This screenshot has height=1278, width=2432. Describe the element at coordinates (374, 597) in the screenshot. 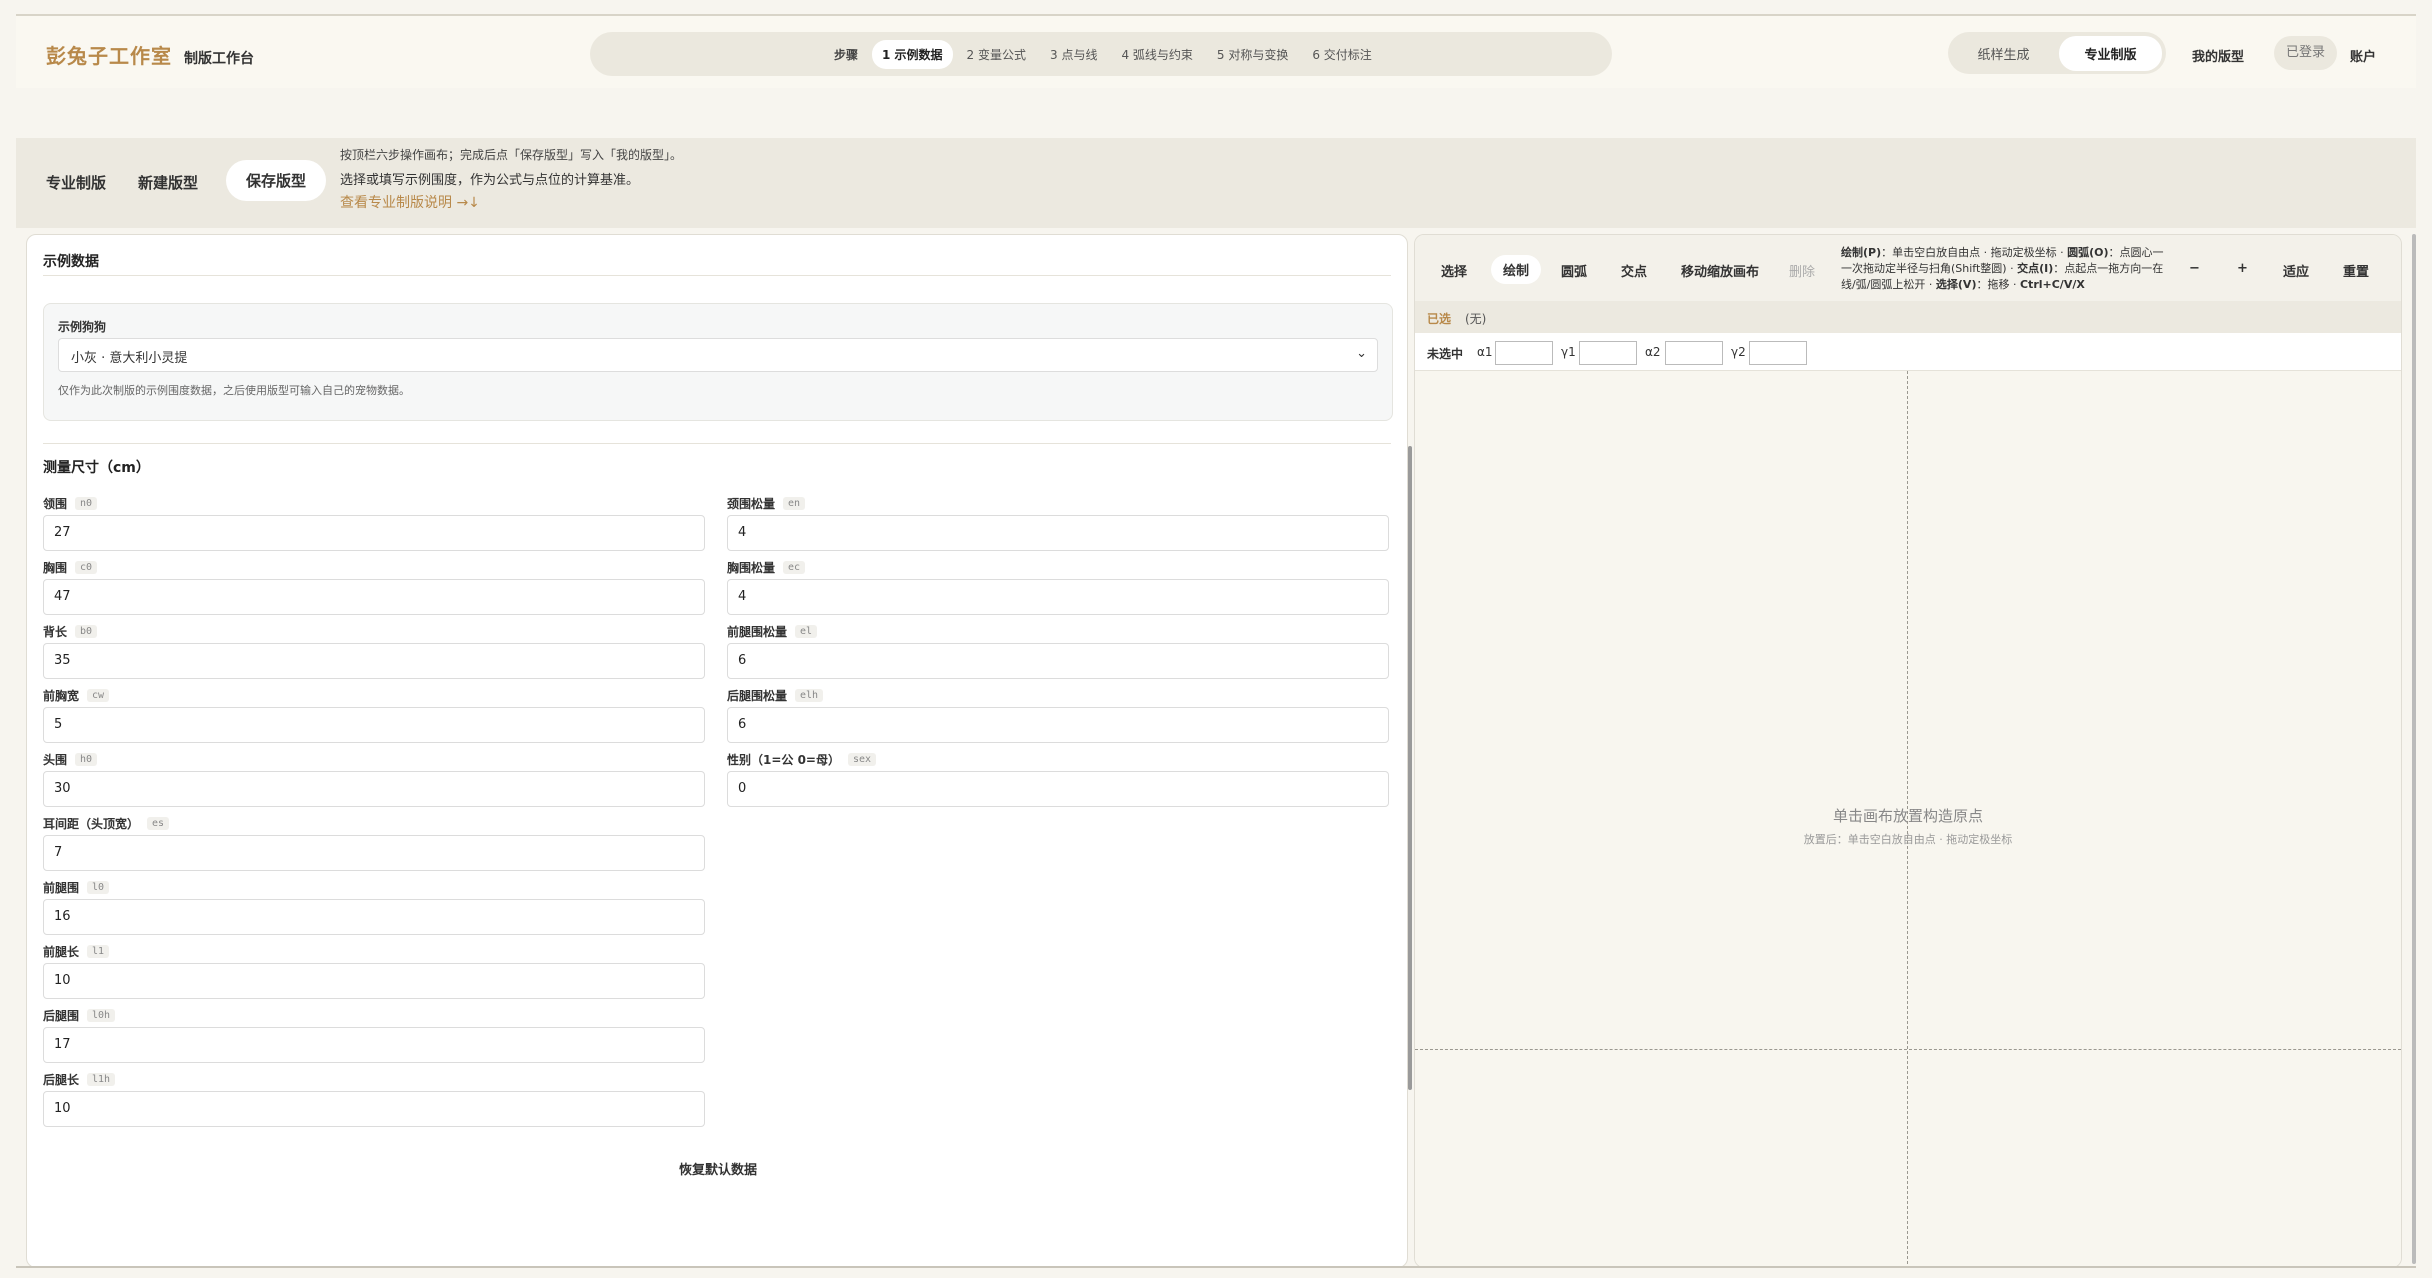

I see `chest-input: 47` at that location.